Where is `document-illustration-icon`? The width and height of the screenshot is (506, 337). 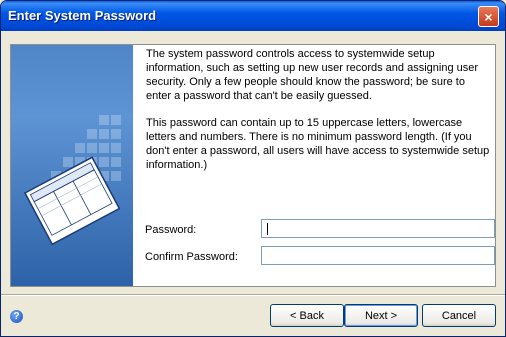
document-illustration-icon is located at coordinates (72, 180).